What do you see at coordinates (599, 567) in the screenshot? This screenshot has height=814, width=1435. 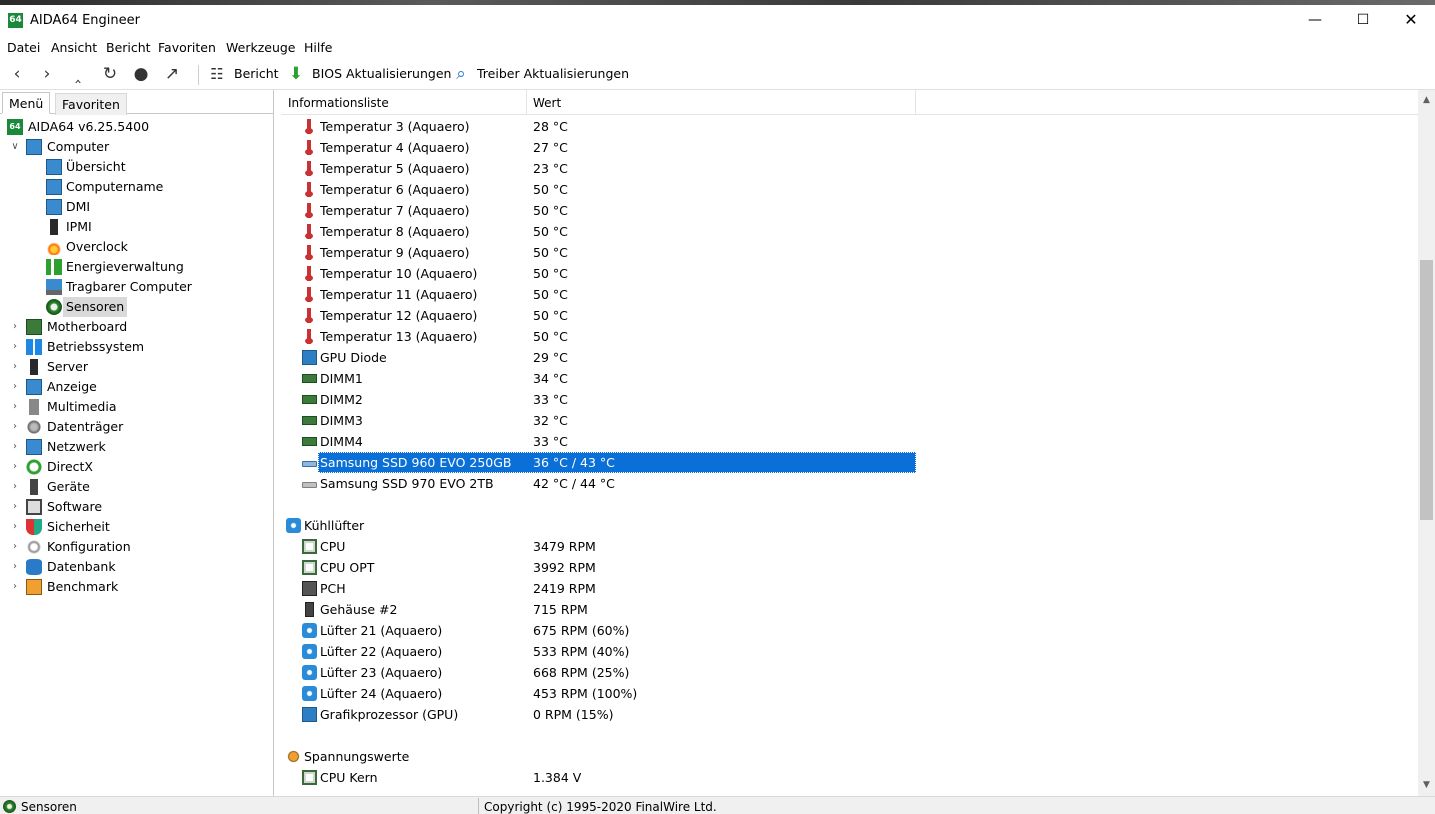 I see `list-item: CPU OPT 3992 RPM` at bounding box center [599, 567].